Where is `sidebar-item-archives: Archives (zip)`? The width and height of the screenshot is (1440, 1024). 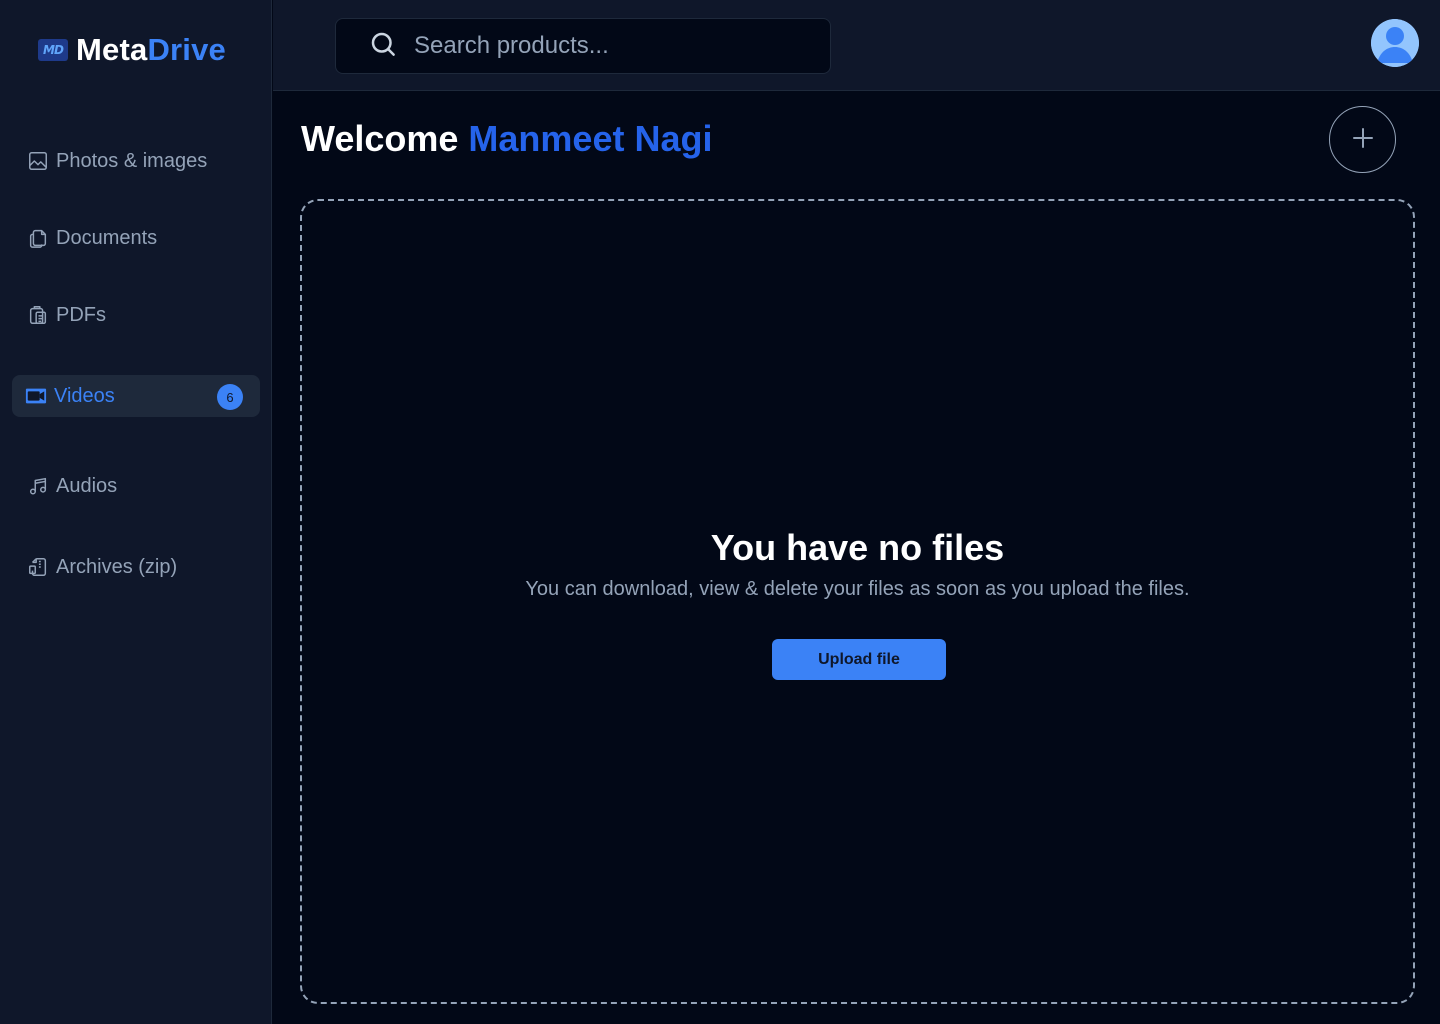
sidebar-item-archives: Archives (zip) is located at coordinates (136, 567).